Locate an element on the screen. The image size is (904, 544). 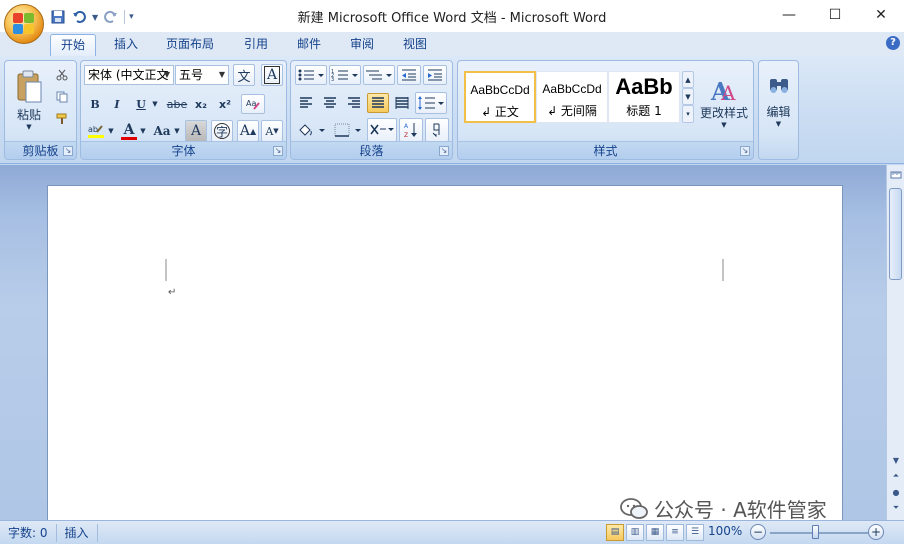
change-case-button: Aa is located at coordinates (162, 131).